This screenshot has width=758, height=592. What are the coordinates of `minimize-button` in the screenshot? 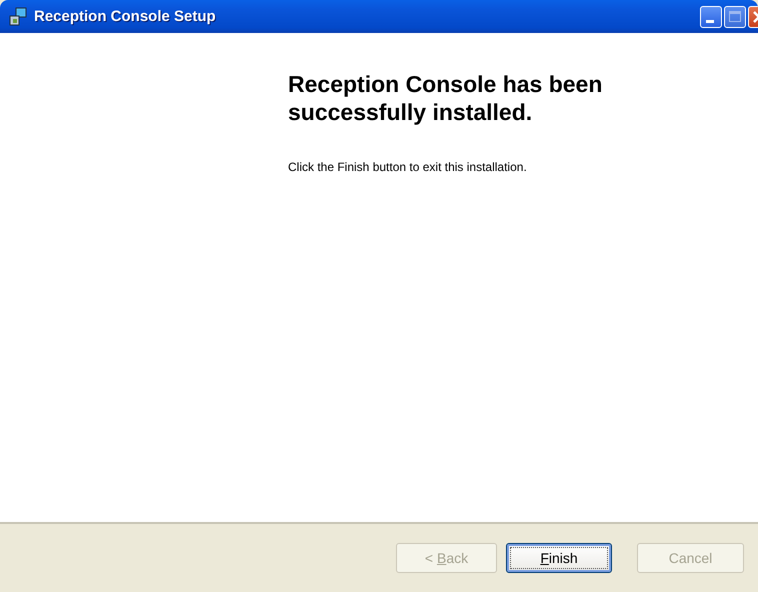 It's located at (711, 17).